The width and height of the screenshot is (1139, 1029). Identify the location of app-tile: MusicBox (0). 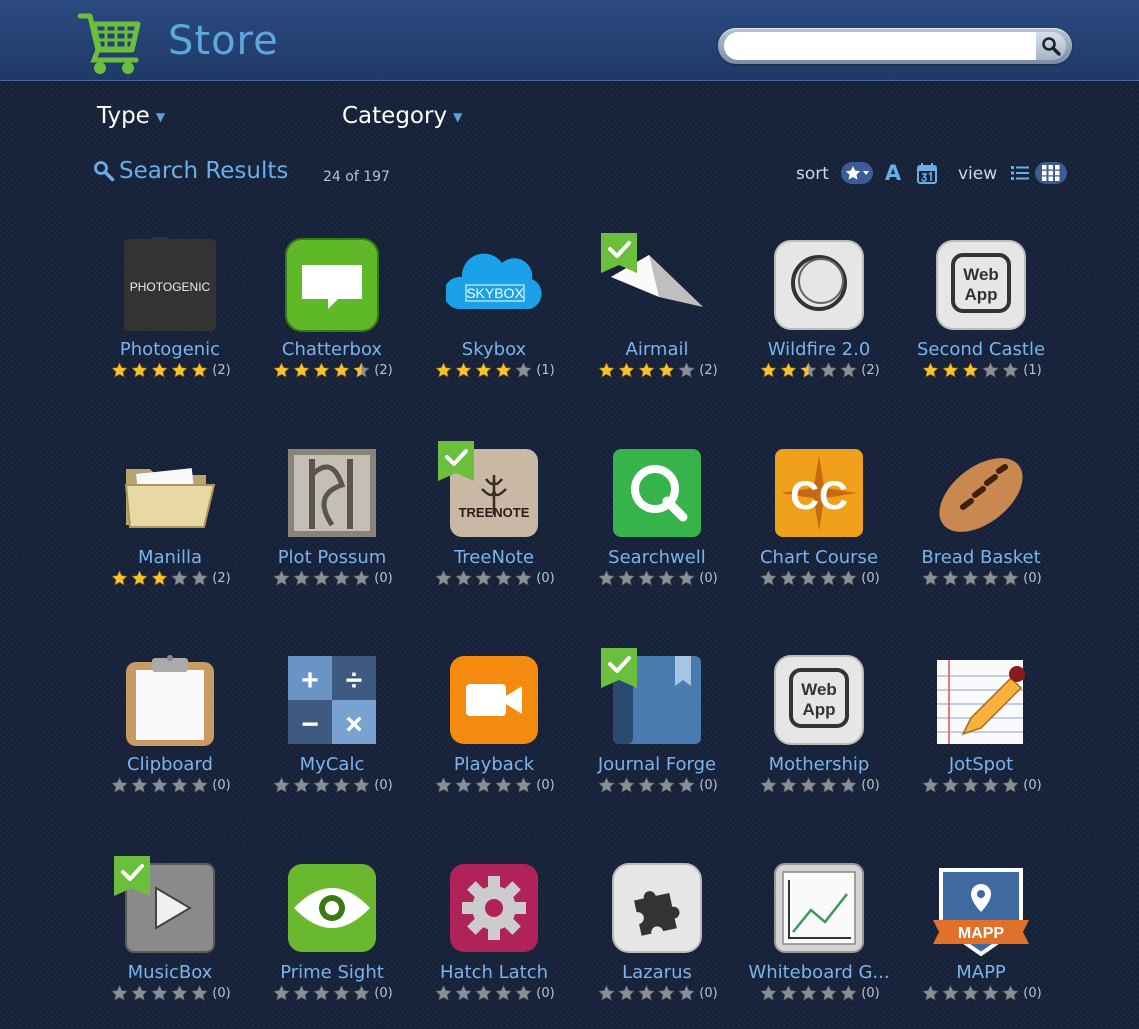
(170, 938).